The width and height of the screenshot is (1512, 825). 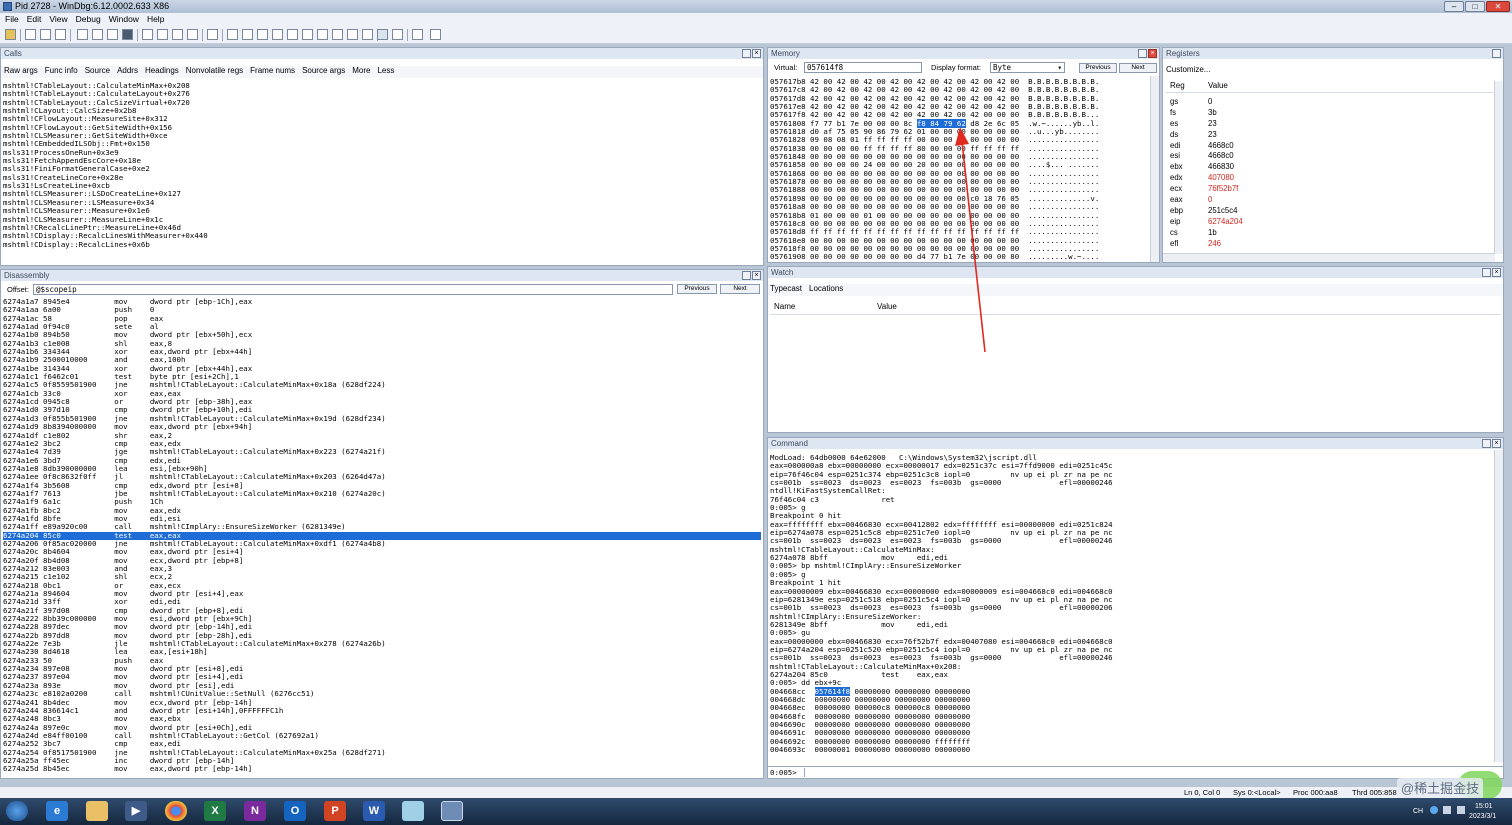 I want to click on arrow-line, so click(x=973, y=247).